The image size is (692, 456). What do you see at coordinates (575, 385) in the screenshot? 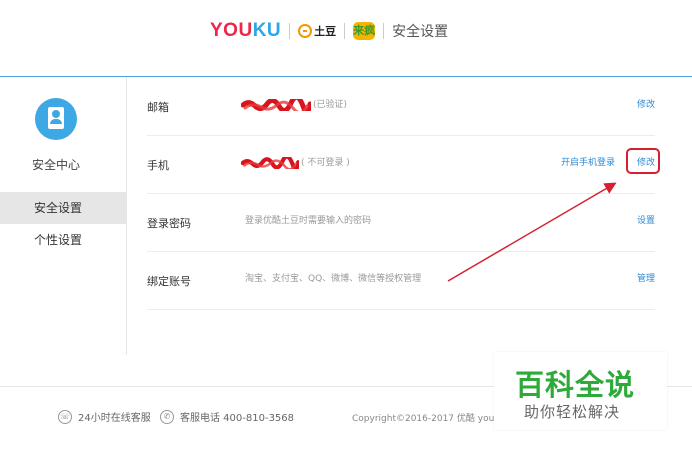
I see `watermark-title: 百科全说` at bounding box center [575, 385].